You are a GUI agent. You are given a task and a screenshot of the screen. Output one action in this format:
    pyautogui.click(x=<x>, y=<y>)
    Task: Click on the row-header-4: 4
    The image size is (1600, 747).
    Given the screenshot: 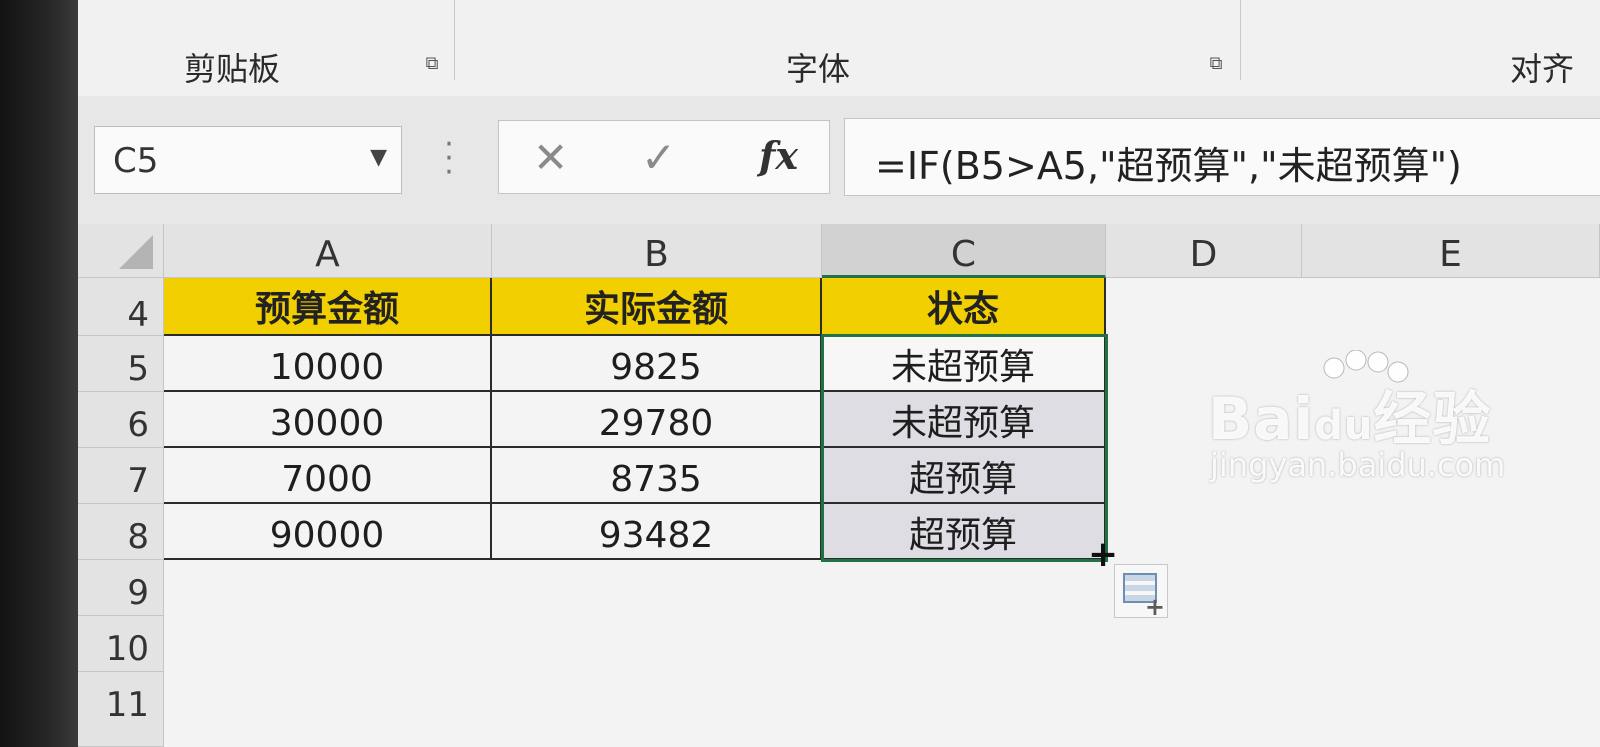 What is the action you would take?
    pyautogui.click(x=121, y=307)
    